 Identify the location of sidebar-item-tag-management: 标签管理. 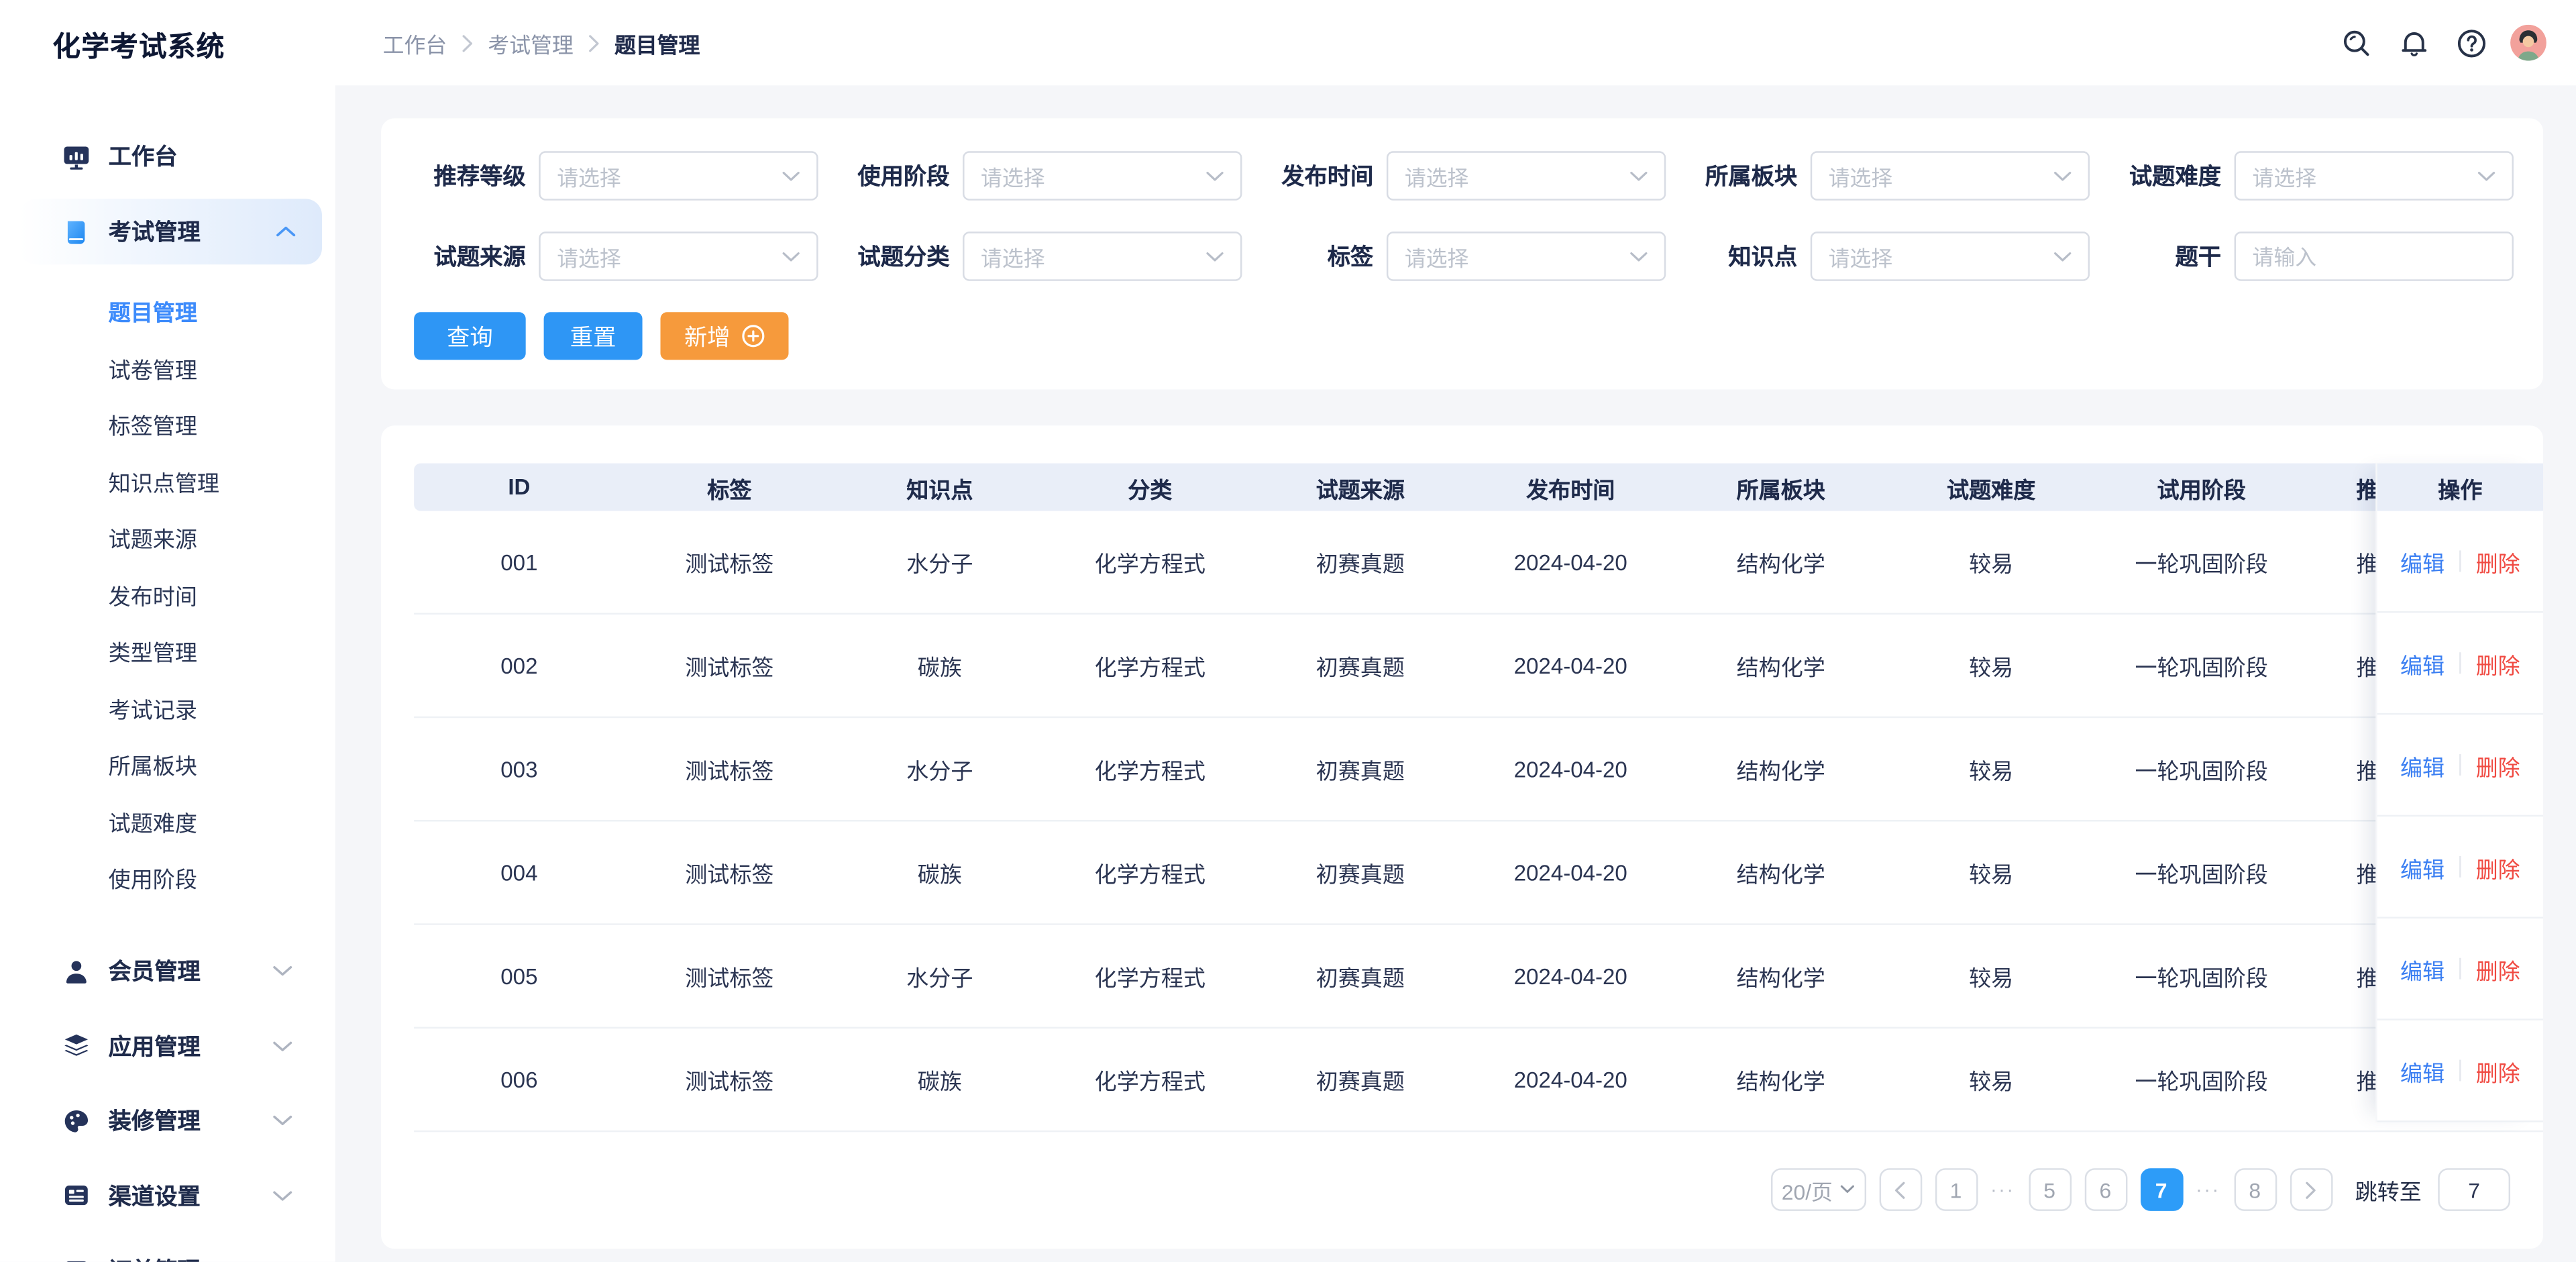
(167, 424).